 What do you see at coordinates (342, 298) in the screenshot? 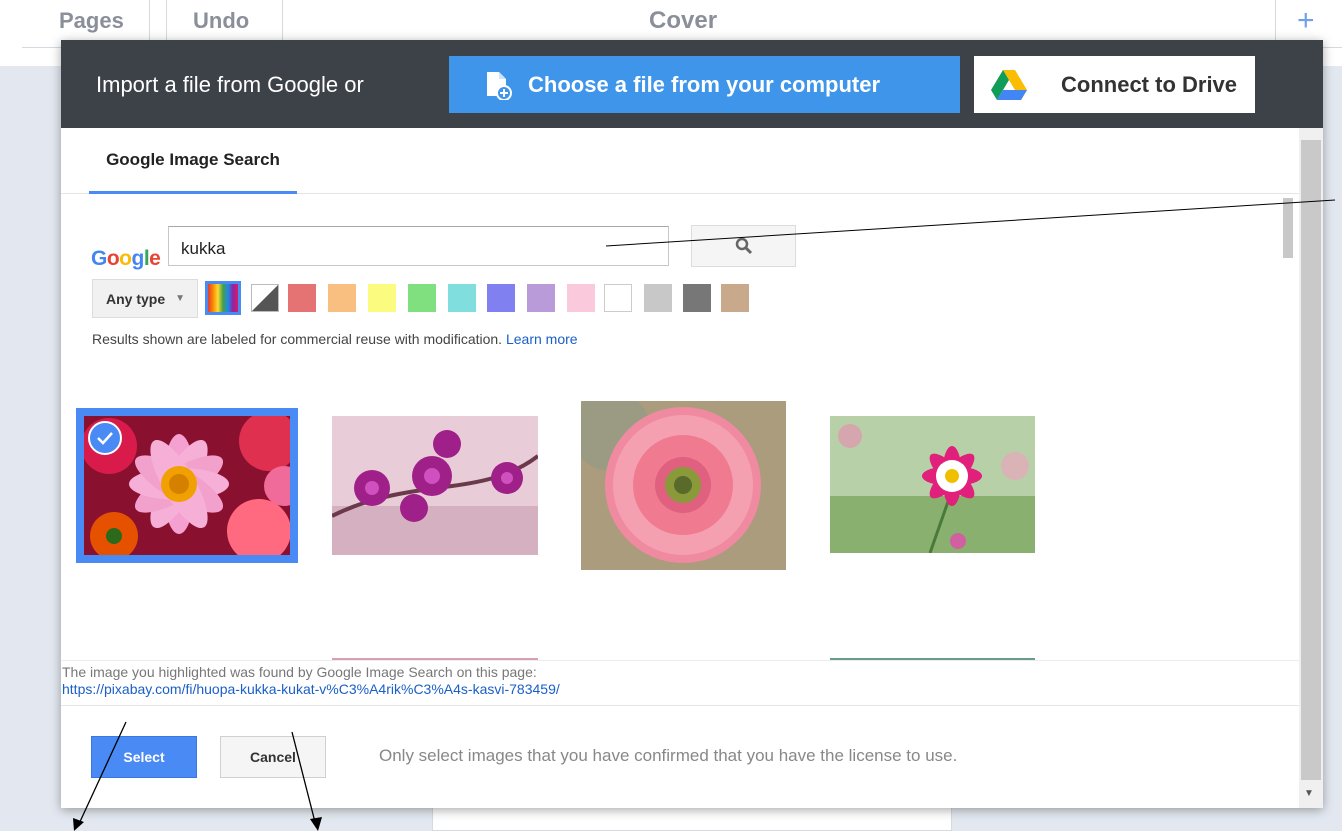
I see `color-filter-orange` at bounding box center [342, 298].